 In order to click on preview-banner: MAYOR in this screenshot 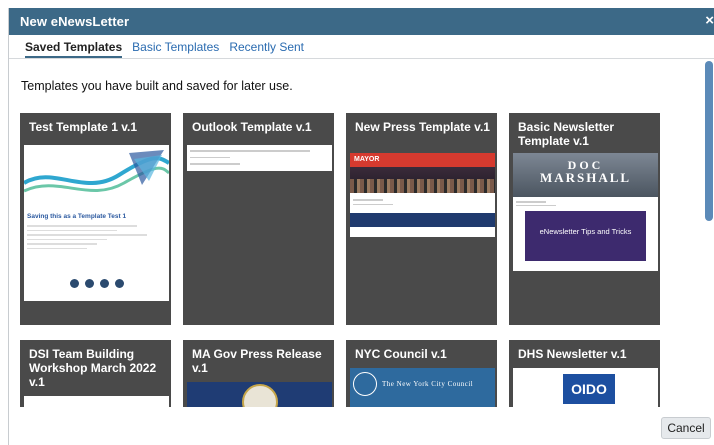, I will do `click(422, 160)`.